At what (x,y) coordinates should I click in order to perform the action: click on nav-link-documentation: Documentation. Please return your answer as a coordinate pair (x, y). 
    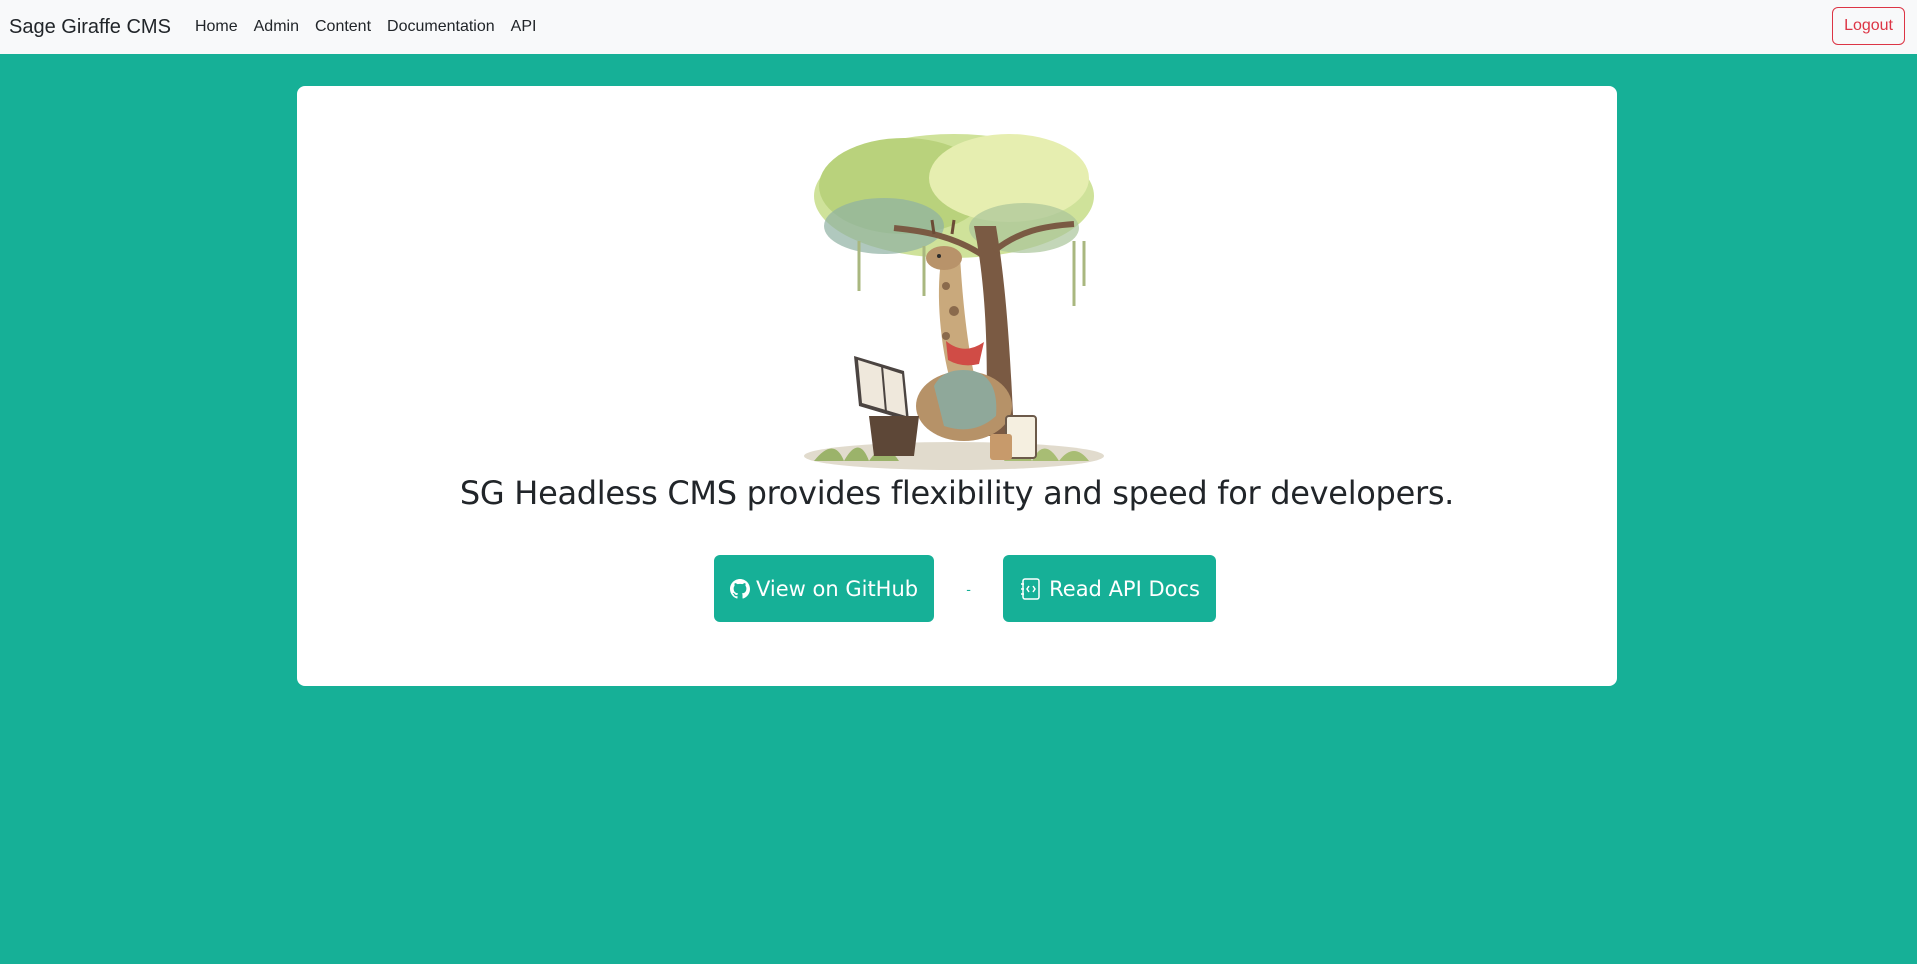
    Looking at the image, I should click on (441, 27).